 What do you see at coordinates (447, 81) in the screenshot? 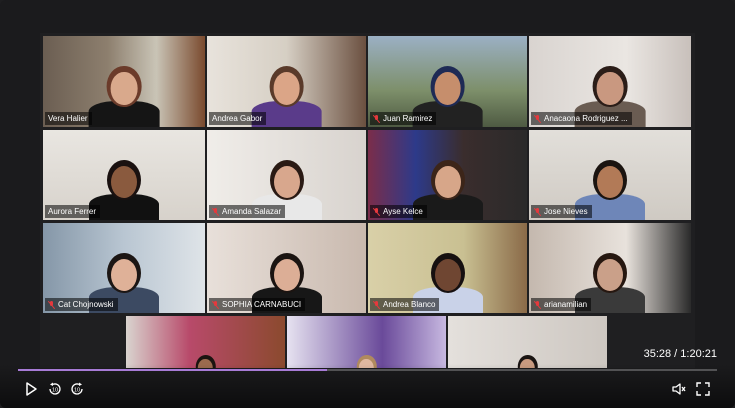
I see `participant-tile: Juan Ramirez` at bounding box center [447, 81].